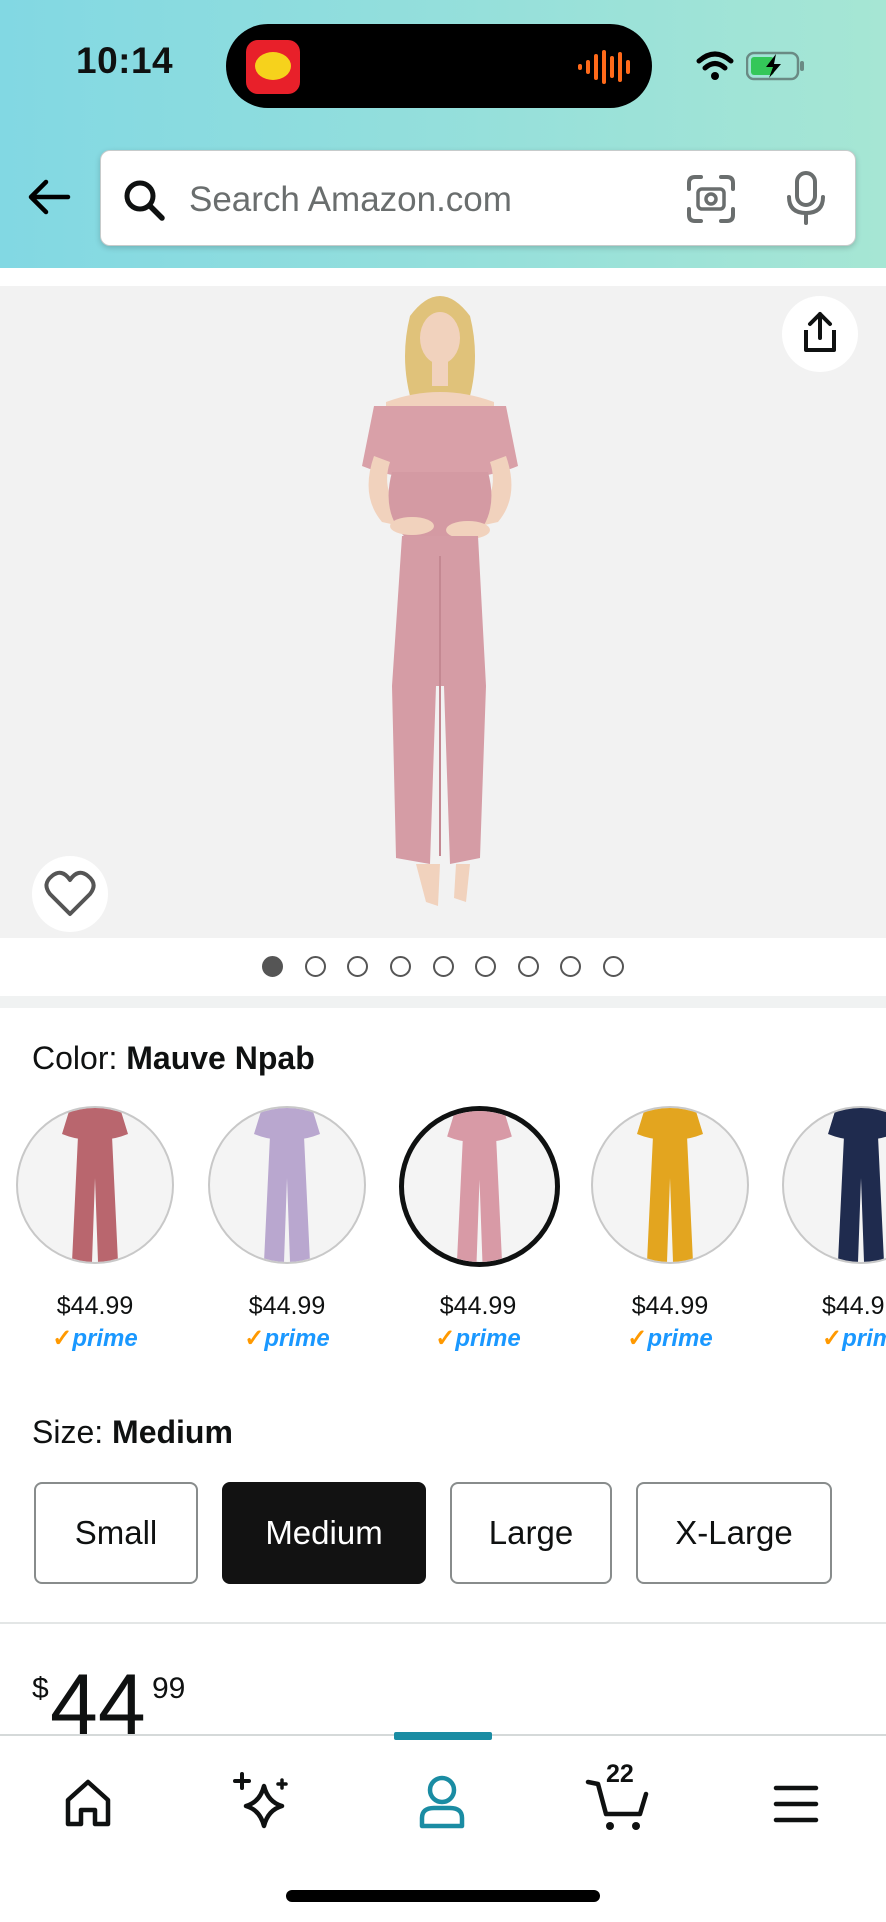  I want to click on heart-icon, so click(70, 893).